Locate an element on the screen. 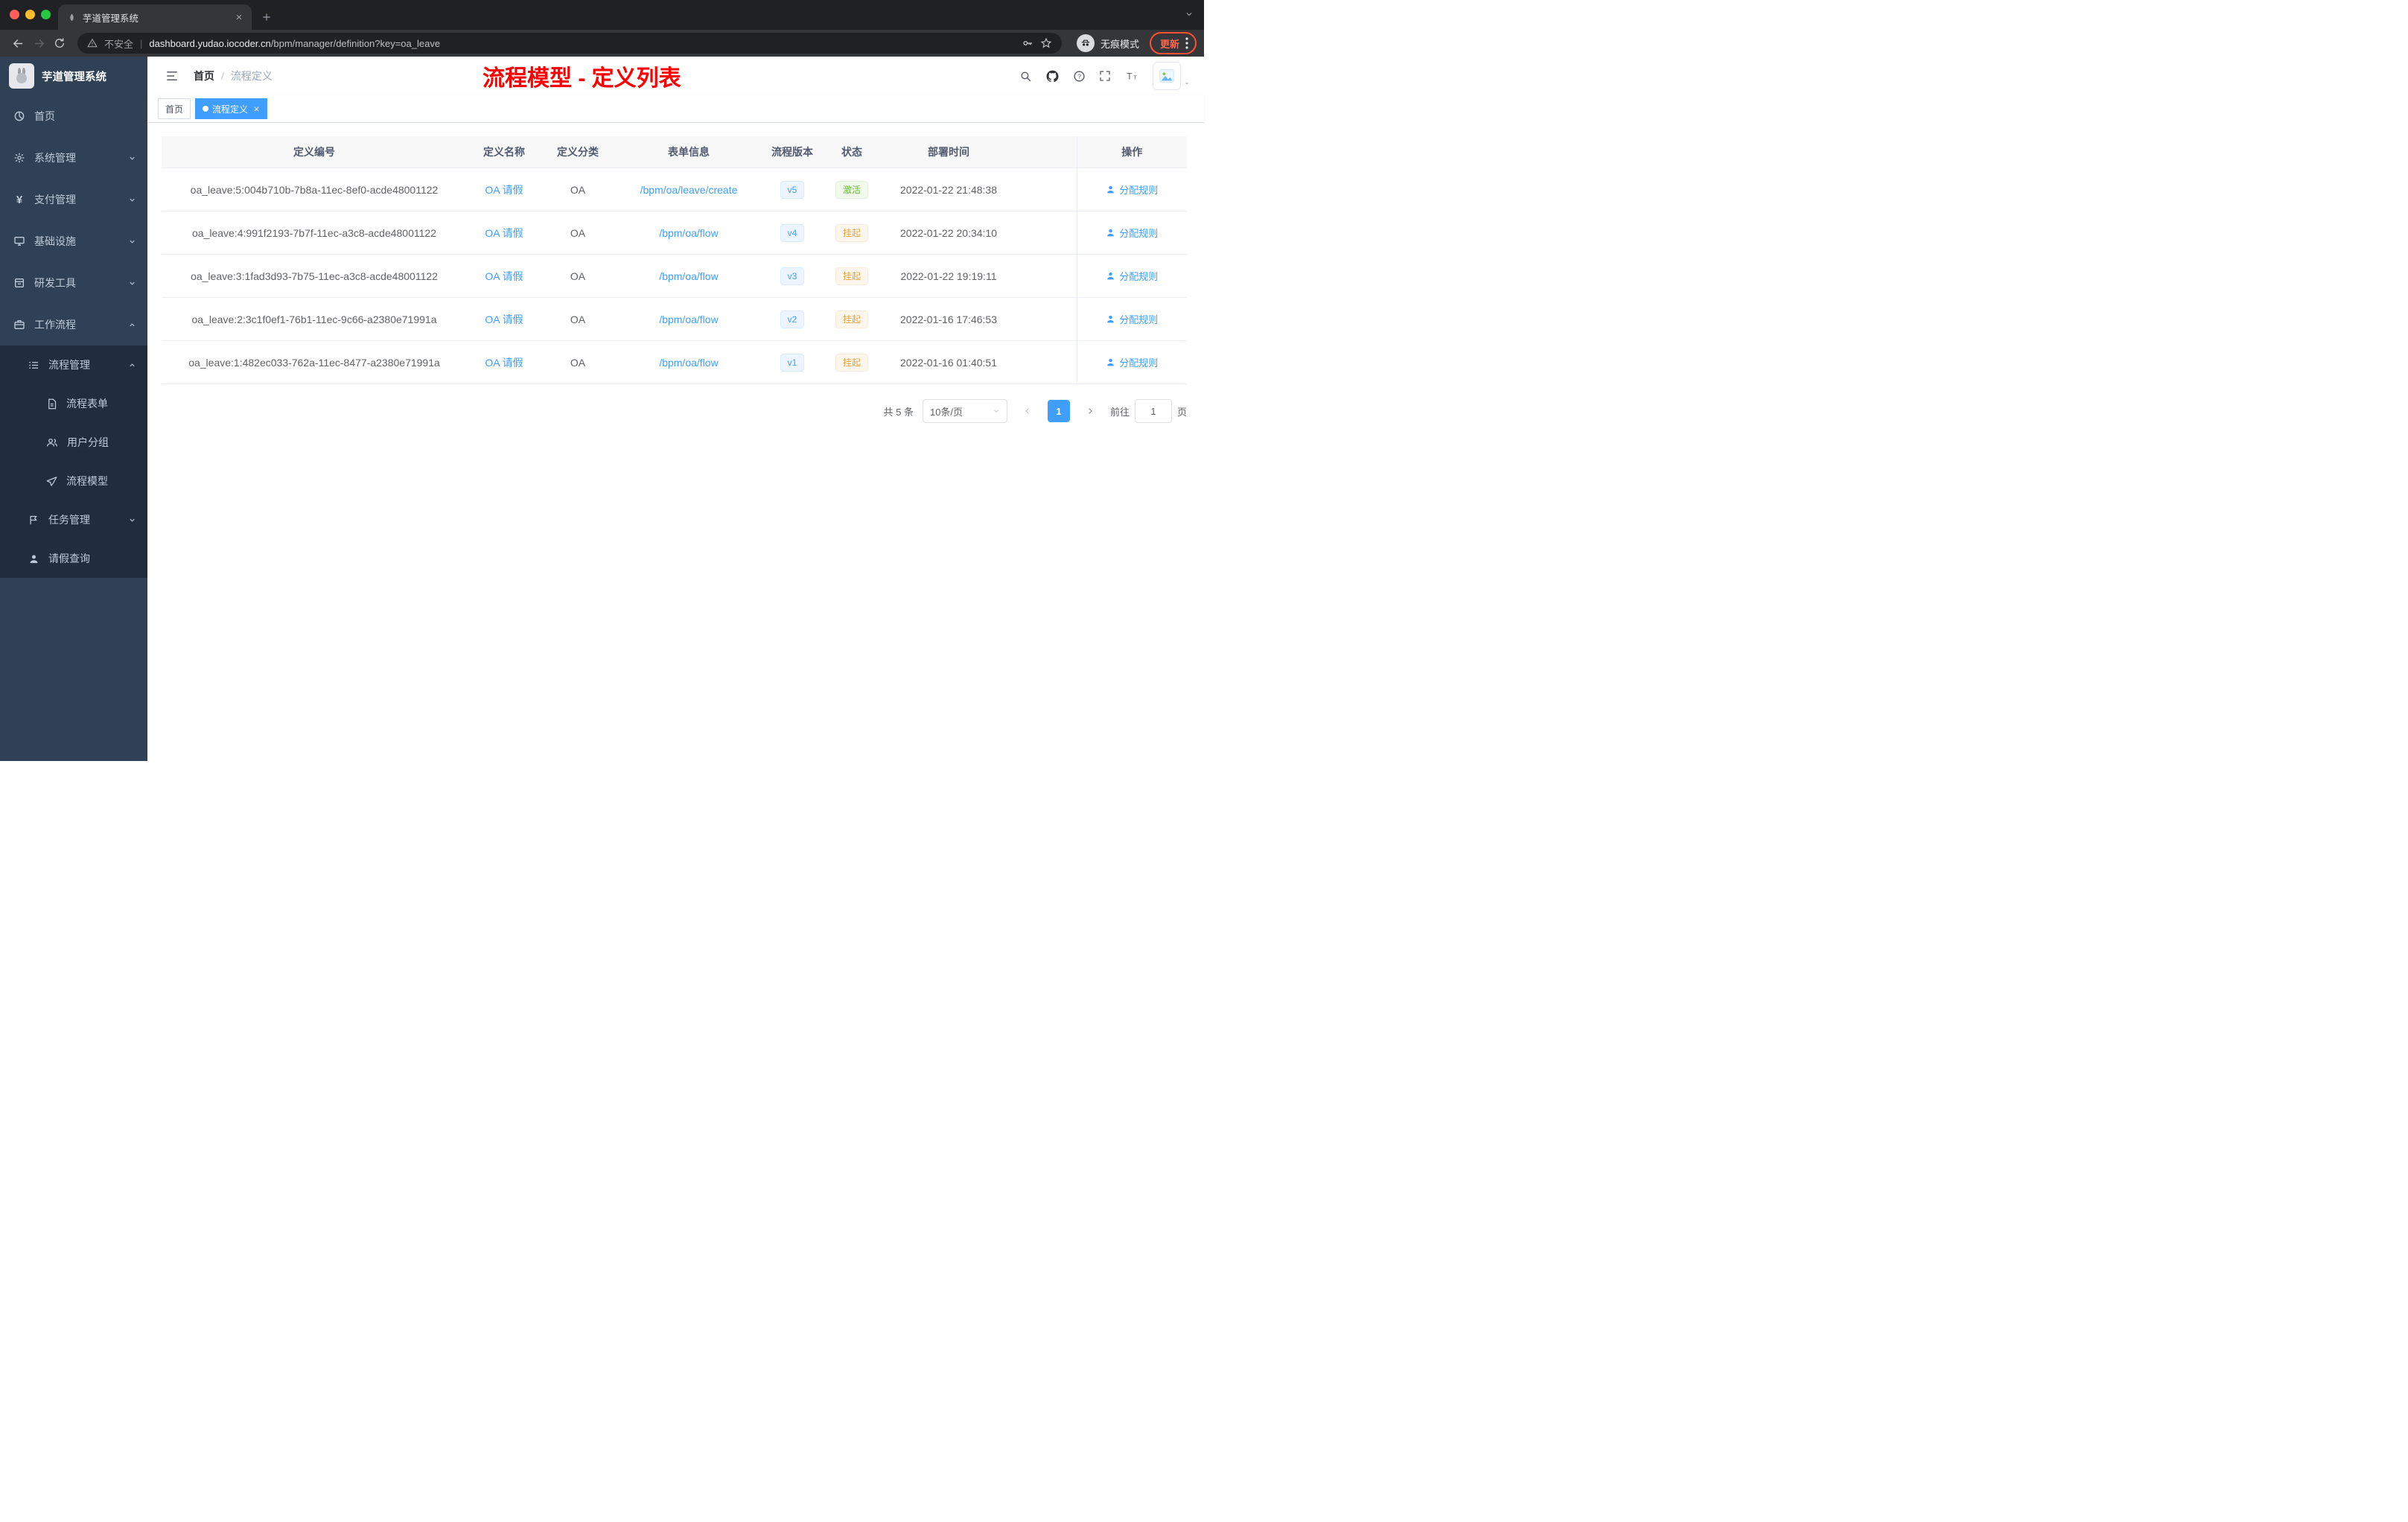 The height and width of the screenshot is (1522, 2408). sidebar-item-label: 首页 is located at coordinates (44, 116).